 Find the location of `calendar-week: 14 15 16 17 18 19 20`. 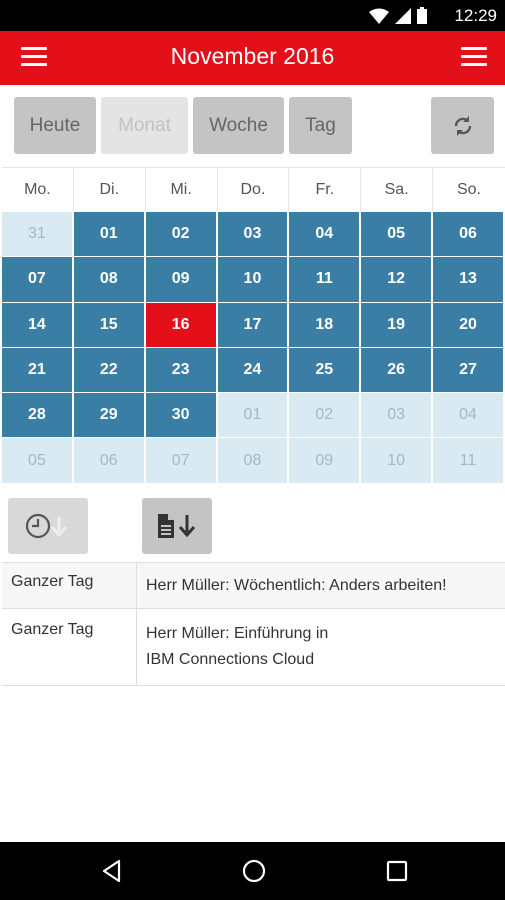

calendar-week: 14 15 16 17 18 19 20 is located at coordinates (253, 325).